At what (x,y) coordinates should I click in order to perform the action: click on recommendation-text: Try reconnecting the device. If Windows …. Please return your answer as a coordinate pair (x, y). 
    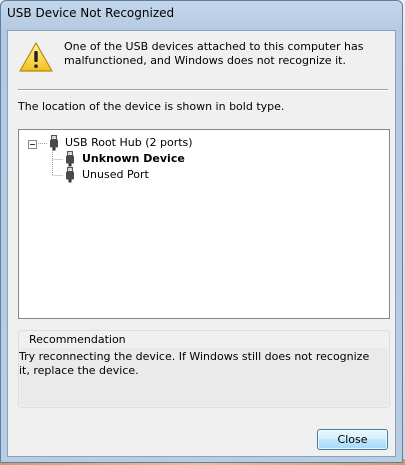
    Looking at the image, I should click on (194, 363).